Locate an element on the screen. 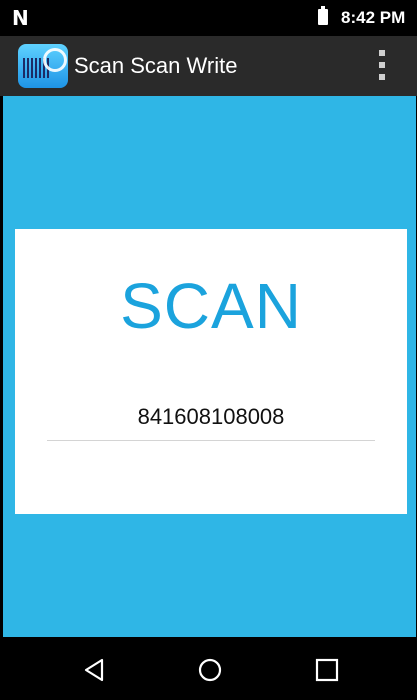 Image resolution: width=417 pixels, height=700 pixels. notification-n-icon: N is located at coordinates (20, 18).